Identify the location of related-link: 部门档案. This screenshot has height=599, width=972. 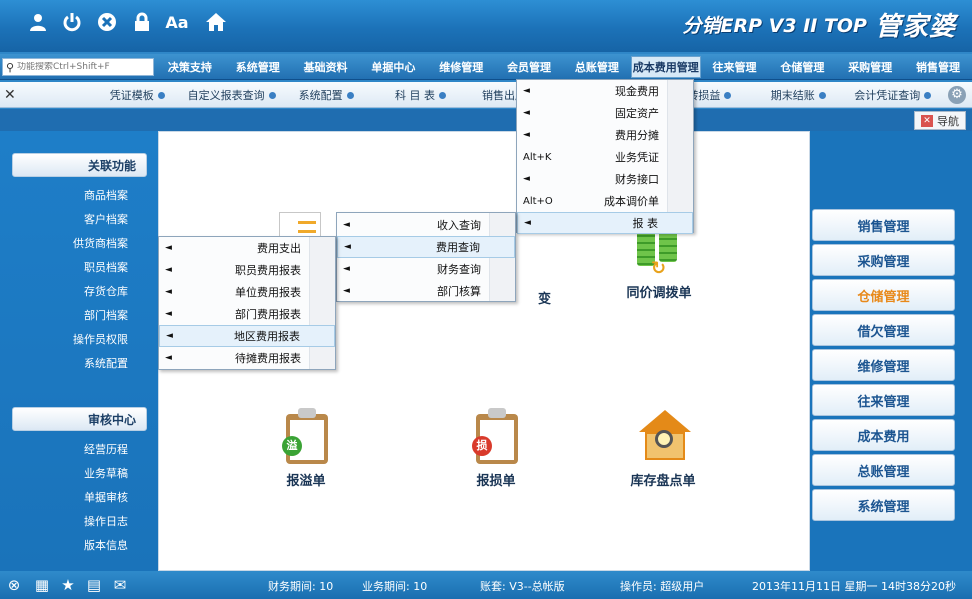
(106, 315).